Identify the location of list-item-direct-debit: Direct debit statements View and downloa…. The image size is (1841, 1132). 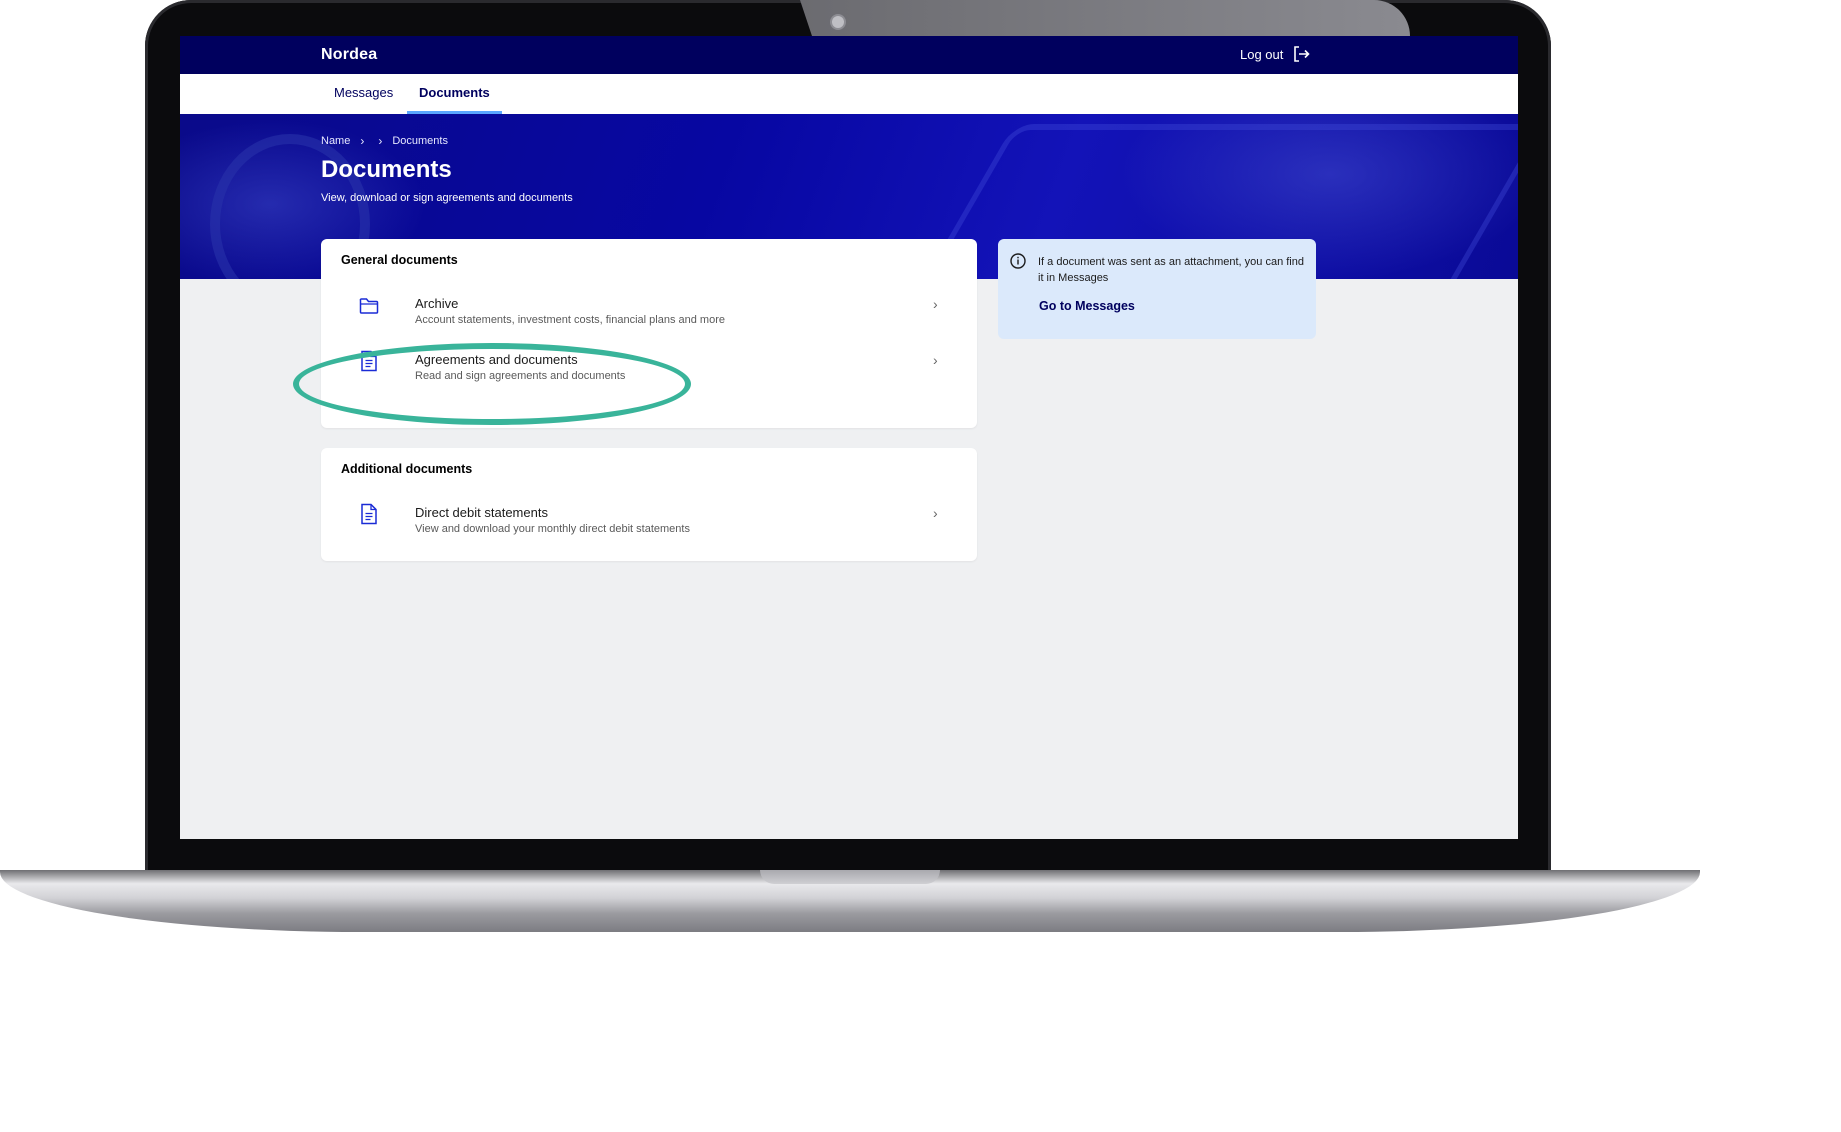
(649, 522).